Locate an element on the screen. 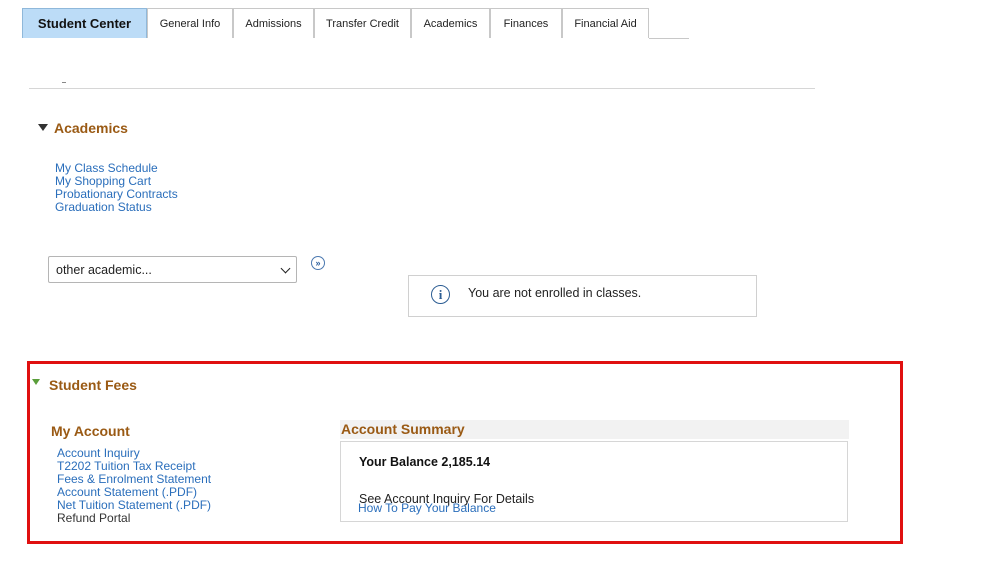  tab-general-info: General Info is located at coordinates (190, 23).